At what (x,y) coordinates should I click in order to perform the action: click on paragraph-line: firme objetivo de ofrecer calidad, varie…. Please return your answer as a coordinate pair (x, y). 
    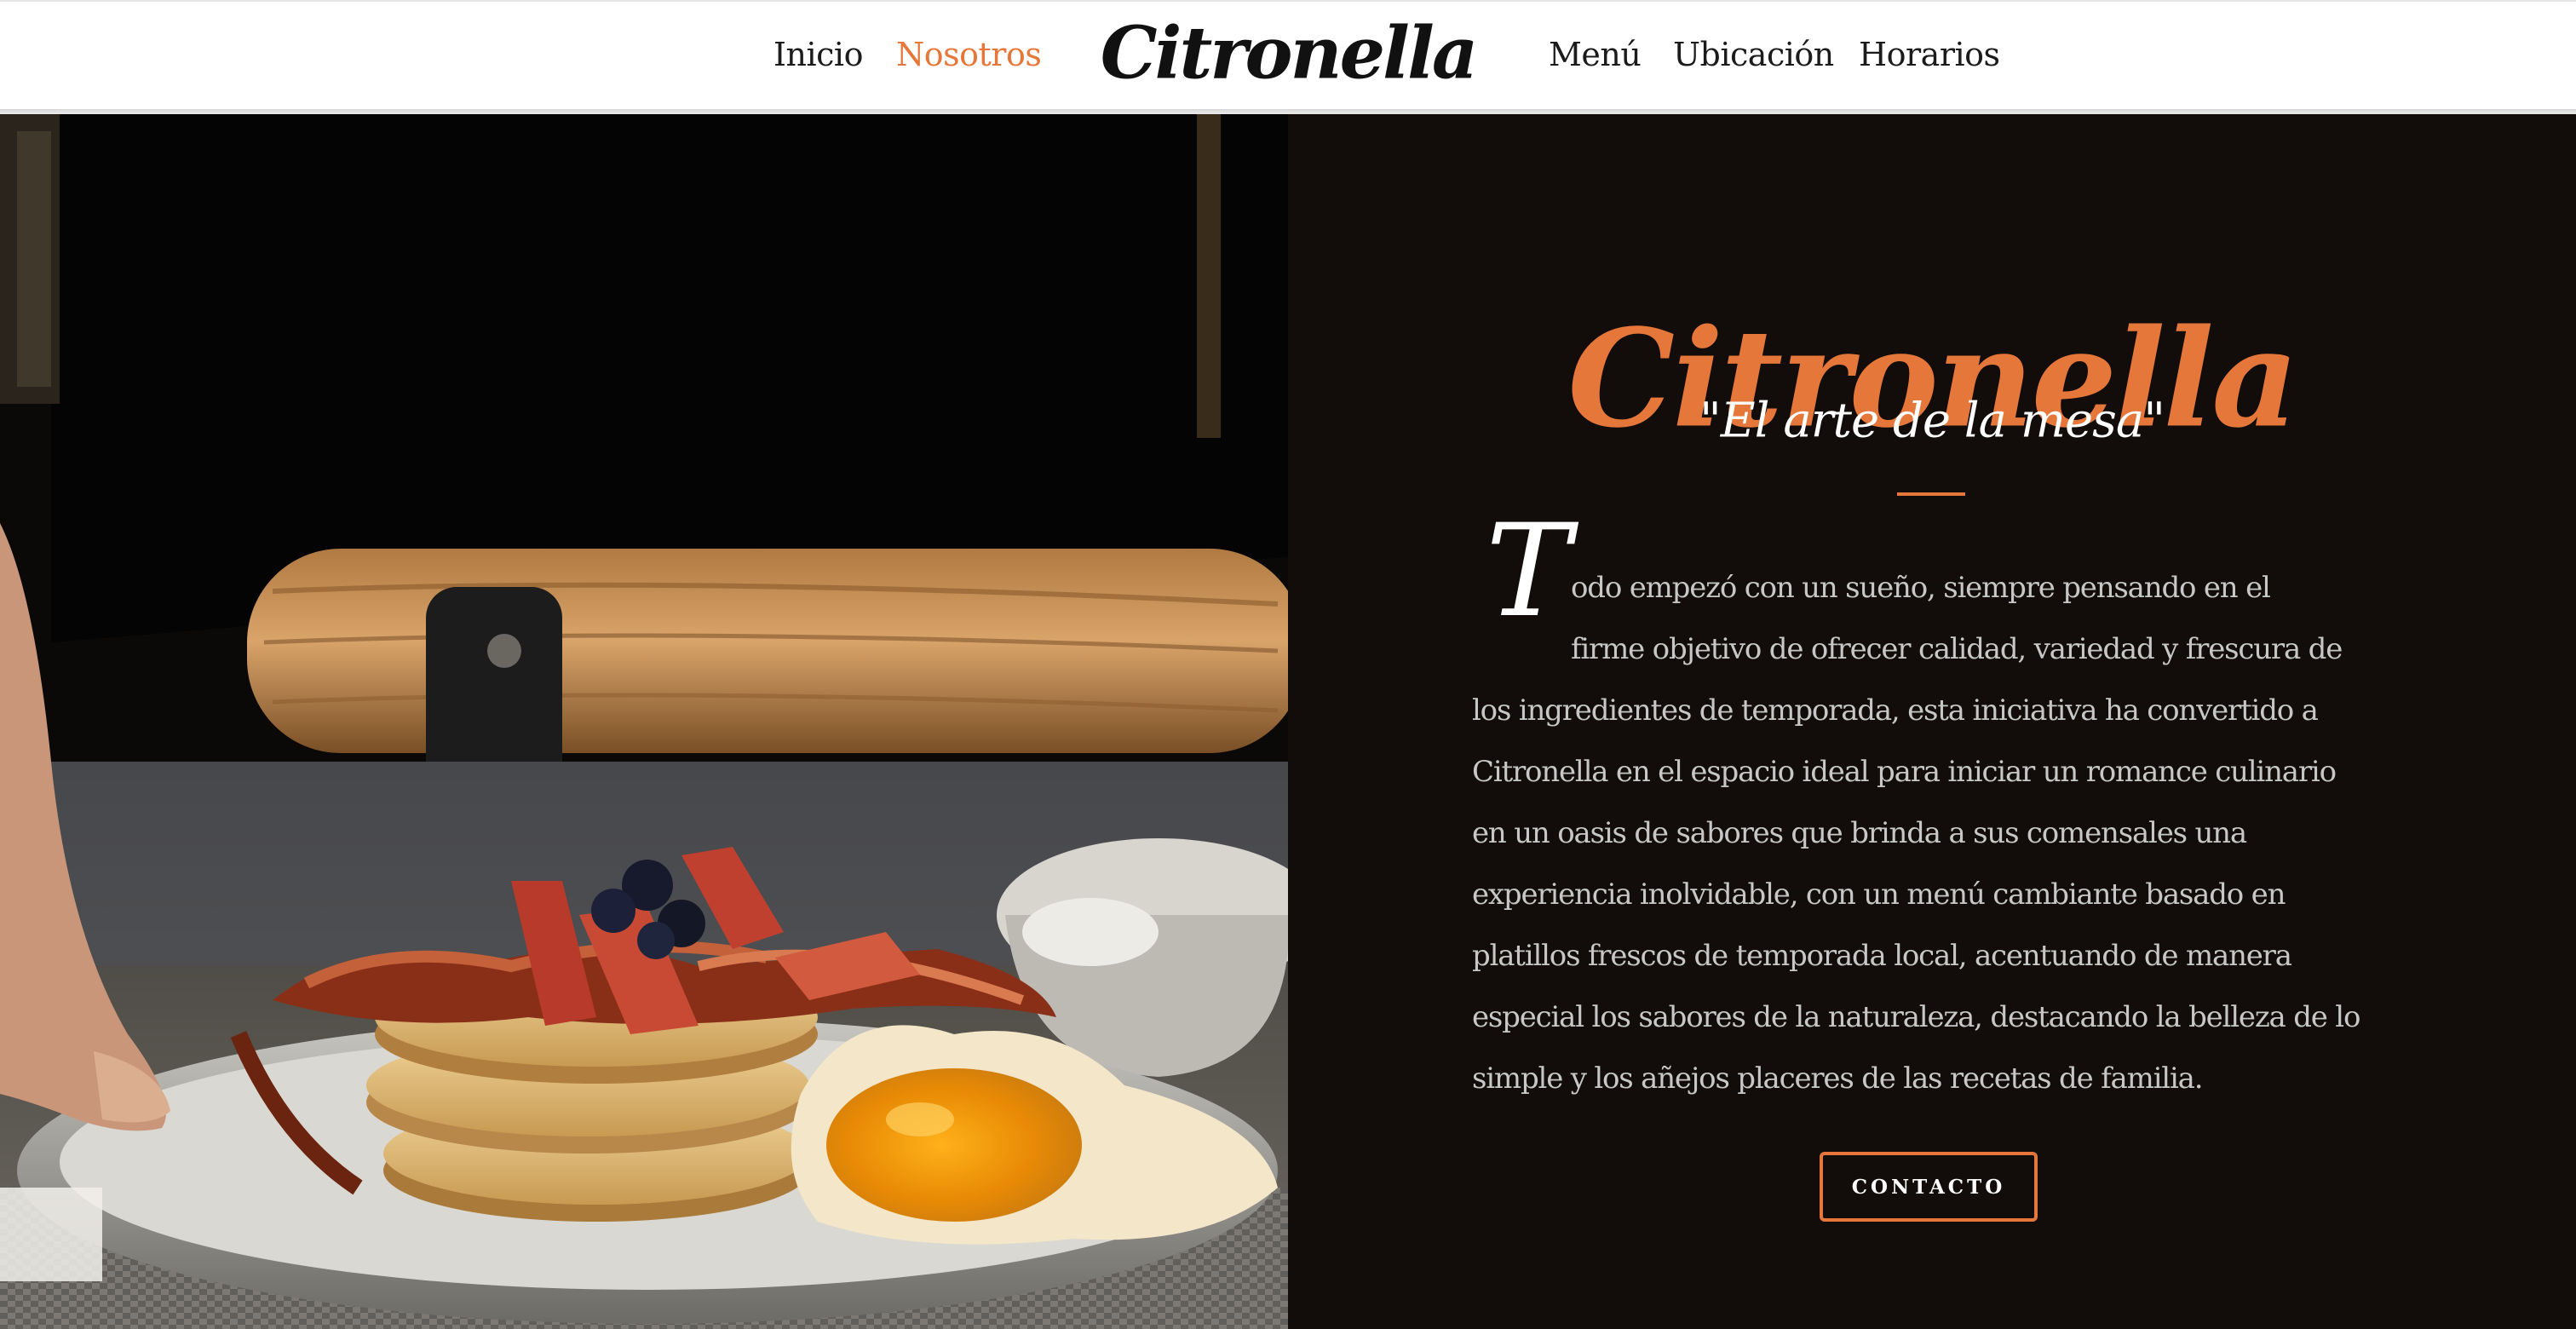
    Looking at the image, I should click on (1957, 649).